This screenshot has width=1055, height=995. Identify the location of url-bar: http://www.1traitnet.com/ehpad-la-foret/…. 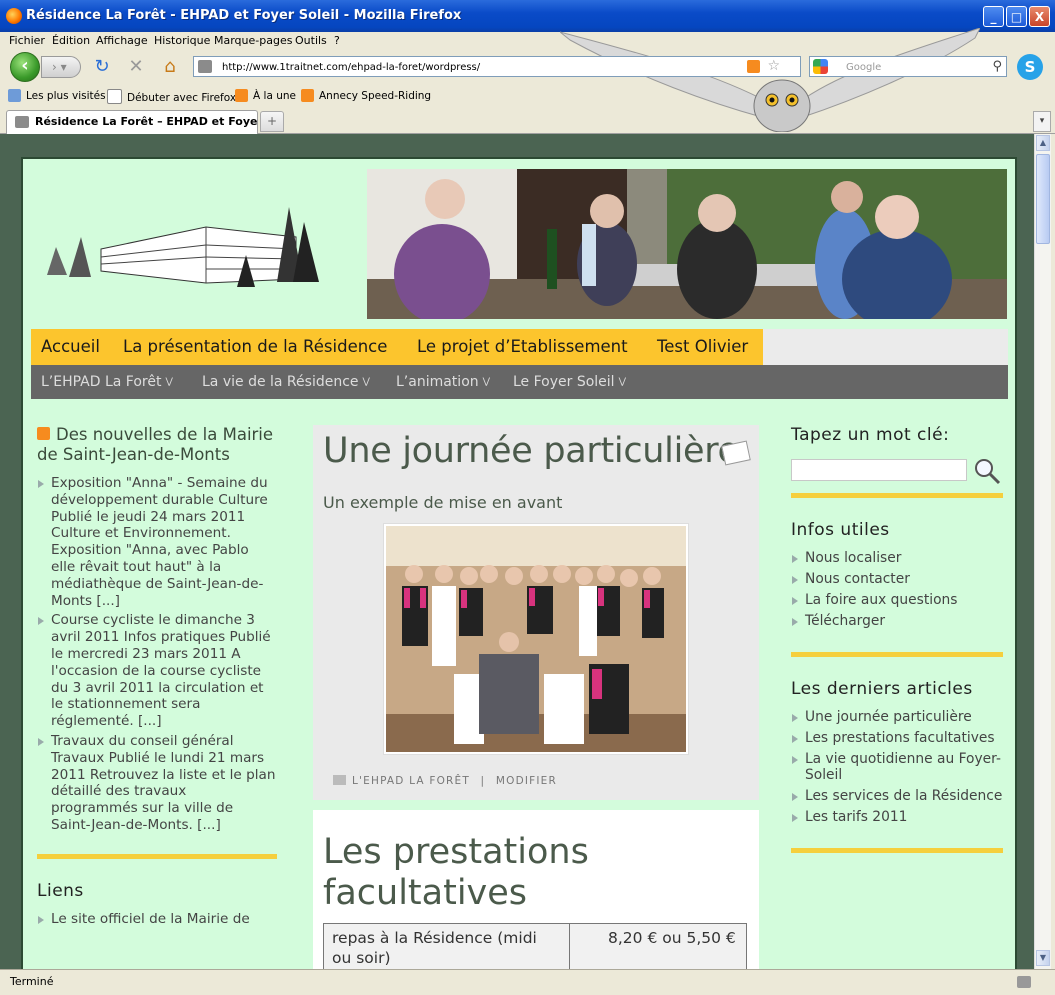
(497, 66).